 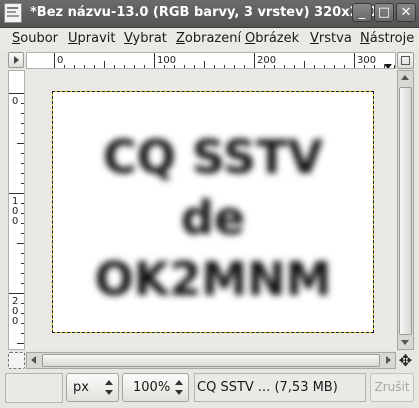 What do you see at coordinates (81, 387) in the screenshot?
I see `unit-value: px` at bounding box center [81, 387].